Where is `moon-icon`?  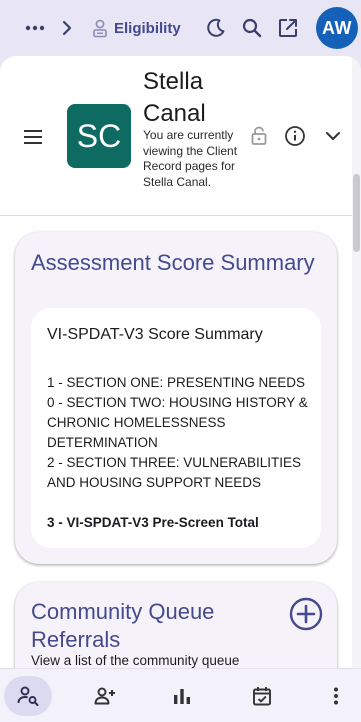
moon-icon is located at coordinates (216, 28).